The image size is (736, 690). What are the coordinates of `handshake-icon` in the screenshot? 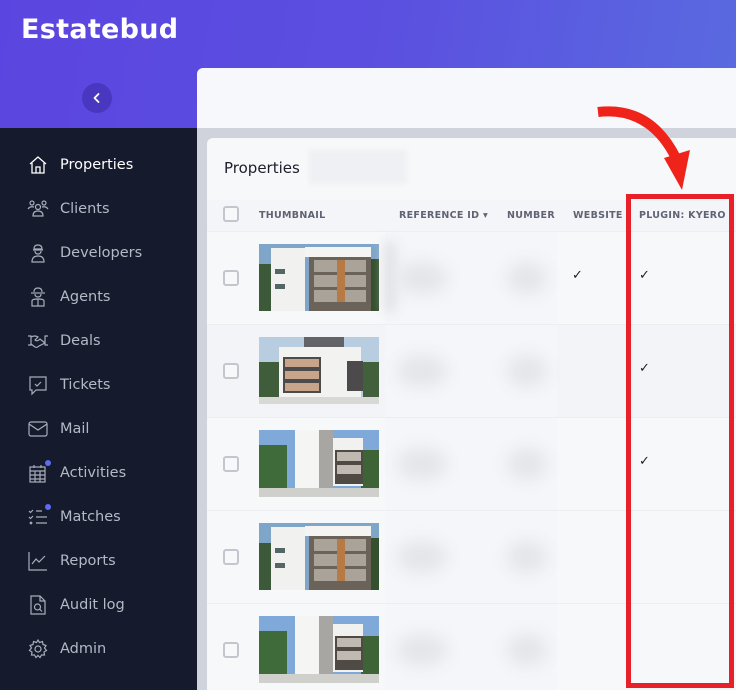 It's located at (38, 341).